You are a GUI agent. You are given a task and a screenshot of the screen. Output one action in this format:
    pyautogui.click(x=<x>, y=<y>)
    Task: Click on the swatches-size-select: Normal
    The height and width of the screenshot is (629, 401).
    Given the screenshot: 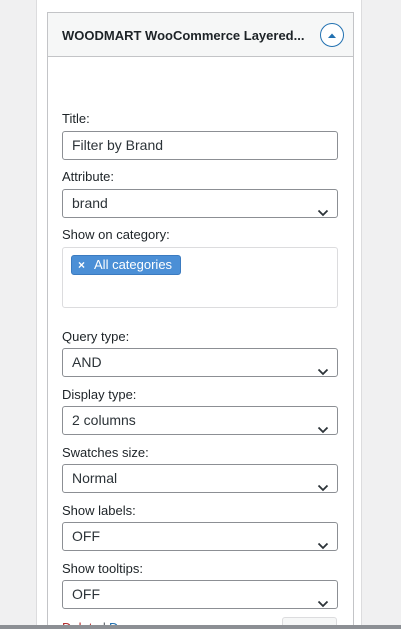 What is the action you would take?
    pyautogui.click(x=200, y=478)
    